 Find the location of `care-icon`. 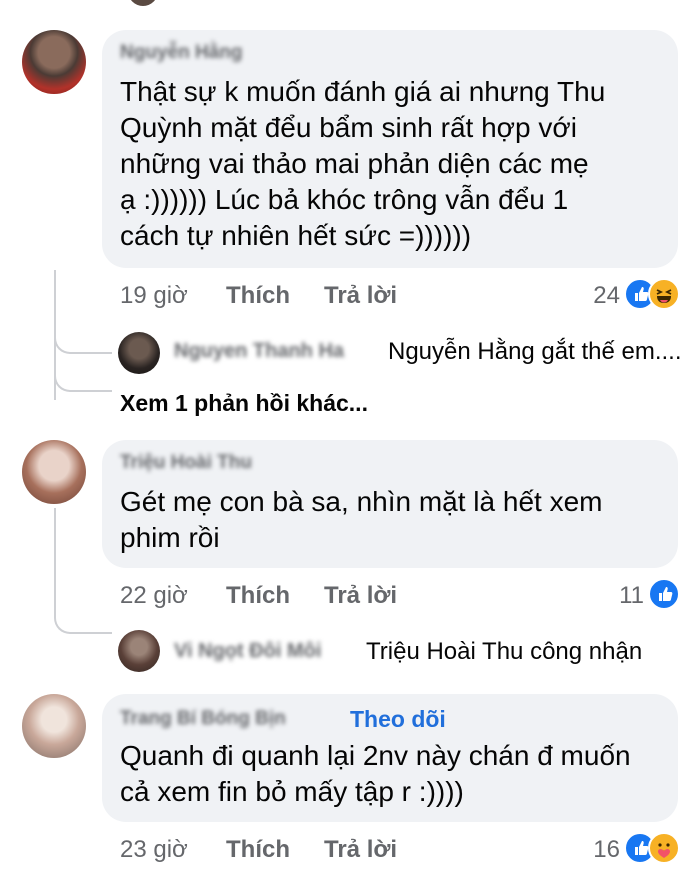

care-icon is located at coordinates (664, 848).